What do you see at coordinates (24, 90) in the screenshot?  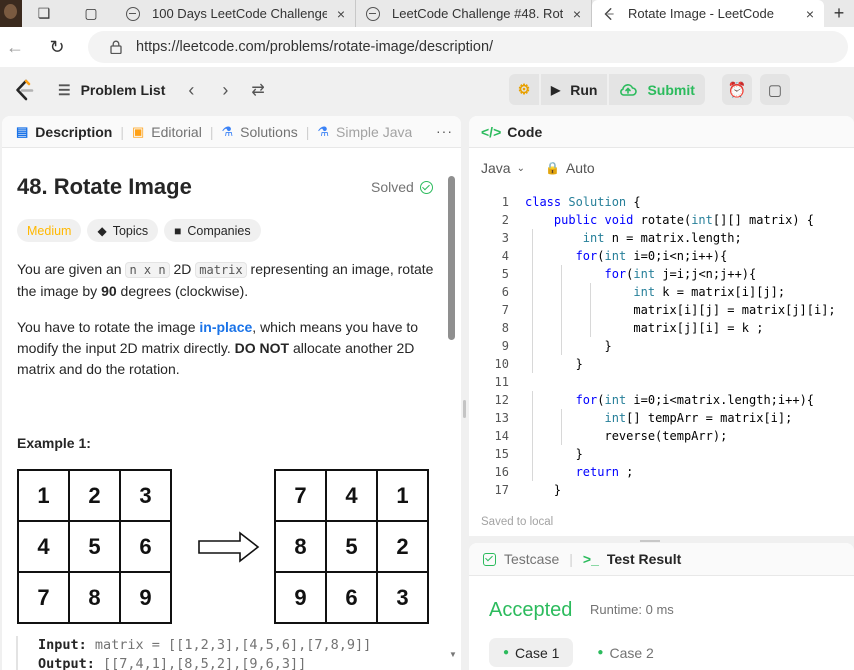 I see `leetcode-logo-icon` at bounding box center [24, 90].